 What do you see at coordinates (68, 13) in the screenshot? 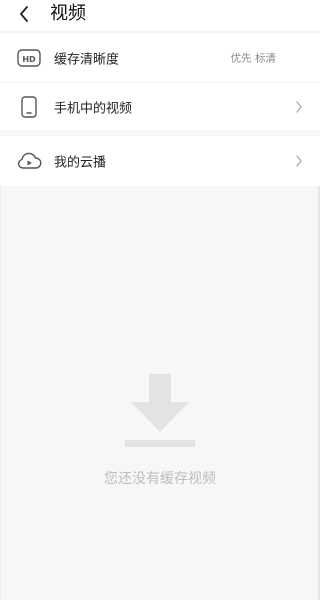
I see `page-title: 视频` at bounding box center [68, 13].